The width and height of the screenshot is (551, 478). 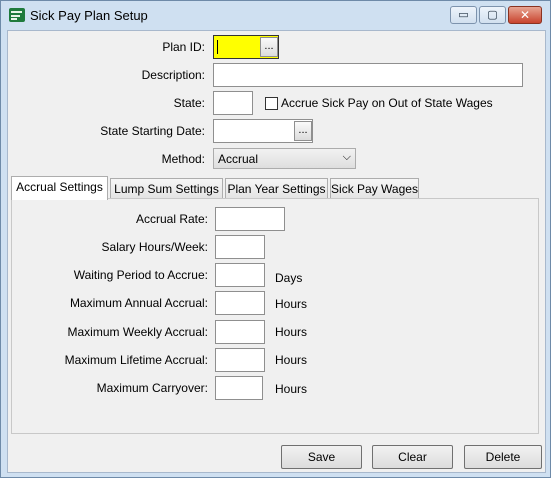 What do you see at coordinates (89, 15) in the screenshot?
I see `window-title: Sick Pay Plan Setup` at bounding box center [89, 15].